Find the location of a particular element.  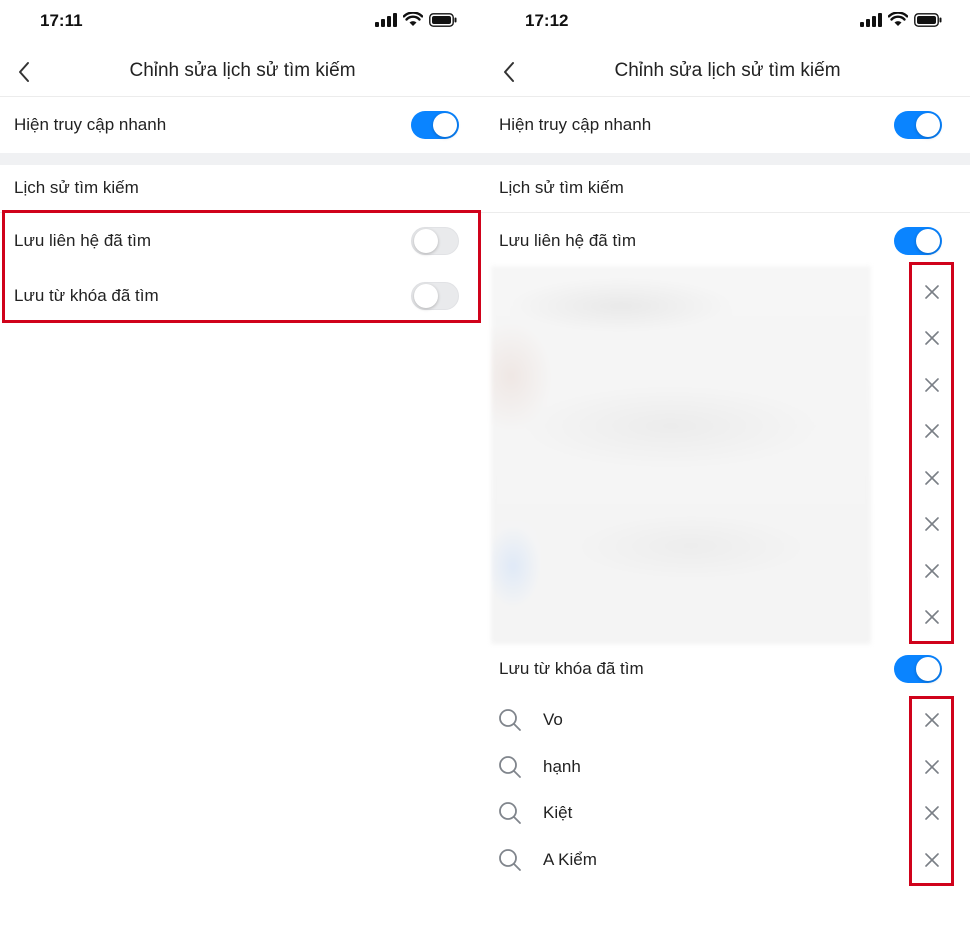

keyword-item: A Kiểm is located at coordinates (727, 860).